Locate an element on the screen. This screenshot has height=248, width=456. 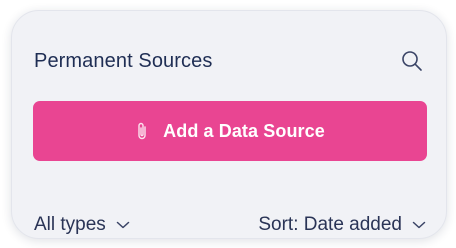
search-icon is located at coordinates (412, 61).